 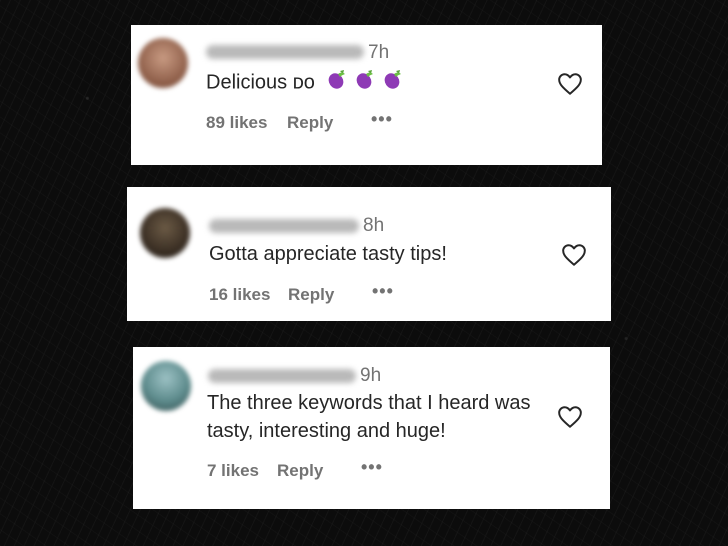 What do you see at coordinates (239, 295) in the screenshot?
I see `likes-count: 16 likes` at bounding box center [239, 295].